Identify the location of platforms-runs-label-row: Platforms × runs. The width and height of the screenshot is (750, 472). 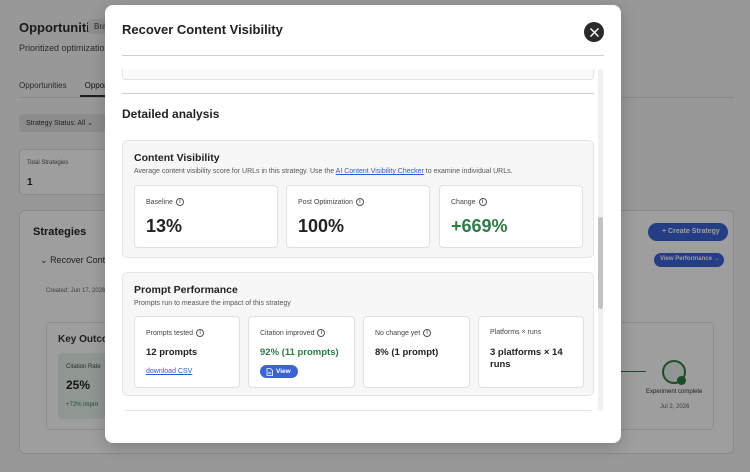
(515, 332).